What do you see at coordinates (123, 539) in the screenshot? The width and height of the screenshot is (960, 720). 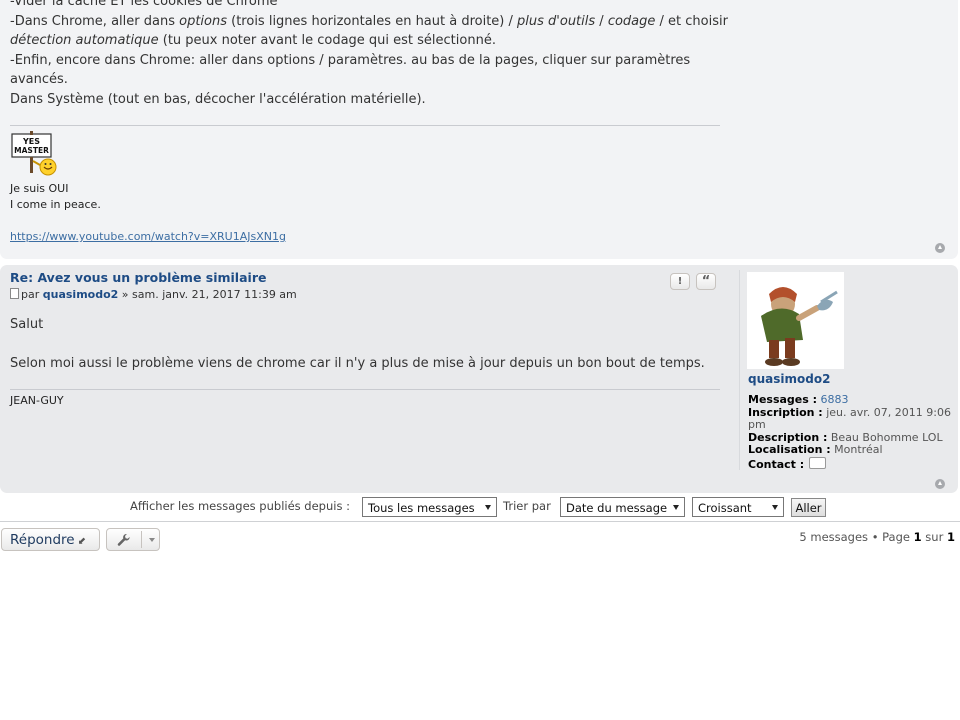 I see `wrench-icon` at bounding box center [123, 539].